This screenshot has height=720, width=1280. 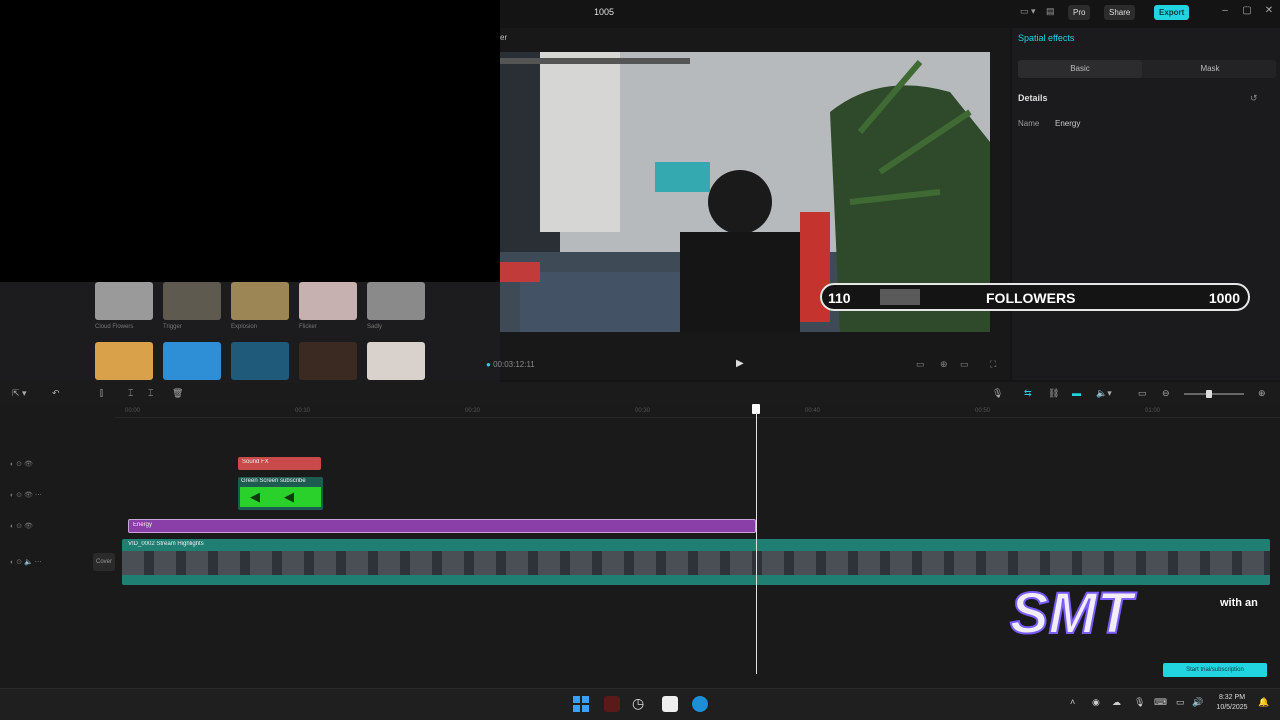 I want to click on export-button: Export, so click(x=1172, y=12).